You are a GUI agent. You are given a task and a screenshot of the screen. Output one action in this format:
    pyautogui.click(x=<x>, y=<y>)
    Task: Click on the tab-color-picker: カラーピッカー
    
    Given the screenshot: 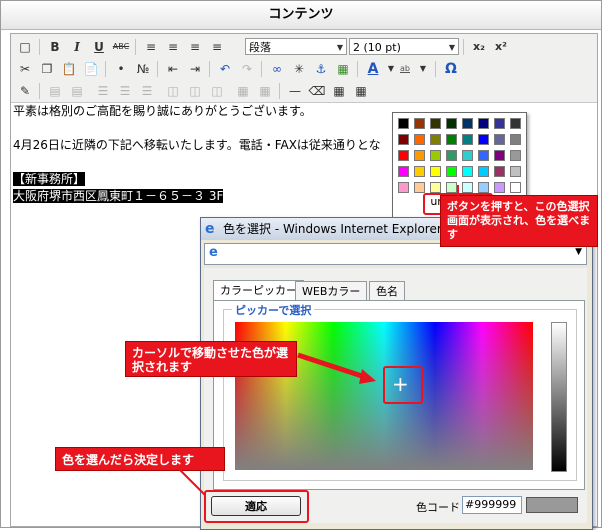 What is the action you would take?
    pyautogui.click(x=258, y=290)
    